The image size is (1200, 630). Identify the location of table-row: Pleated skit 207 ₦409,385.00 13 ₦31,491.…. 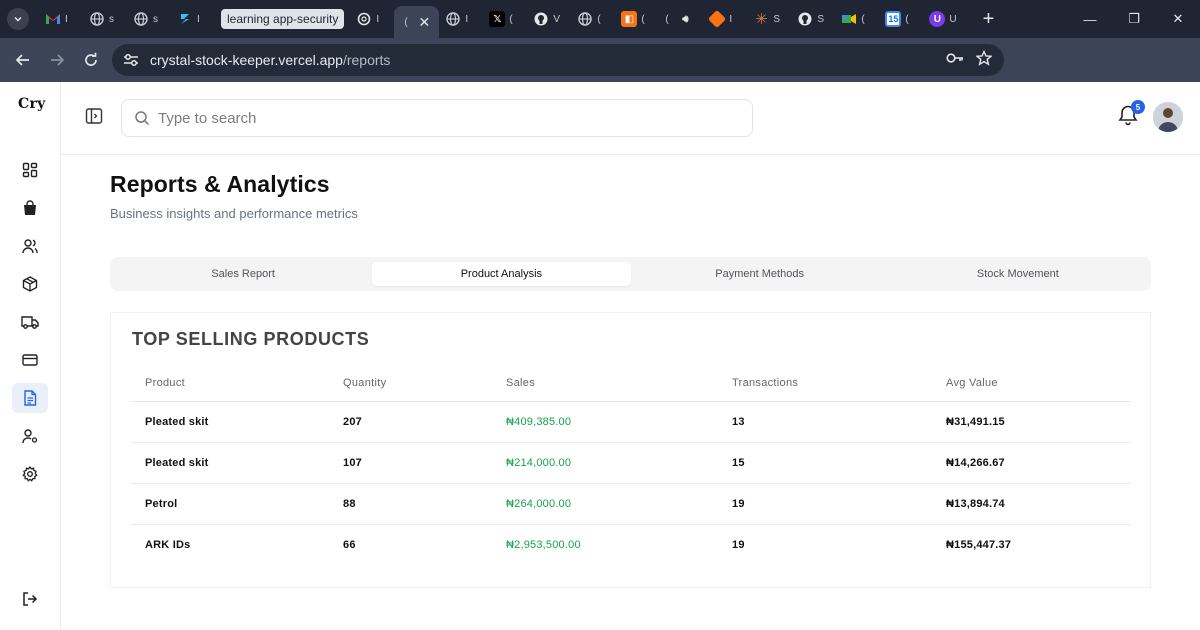
(631, 422).